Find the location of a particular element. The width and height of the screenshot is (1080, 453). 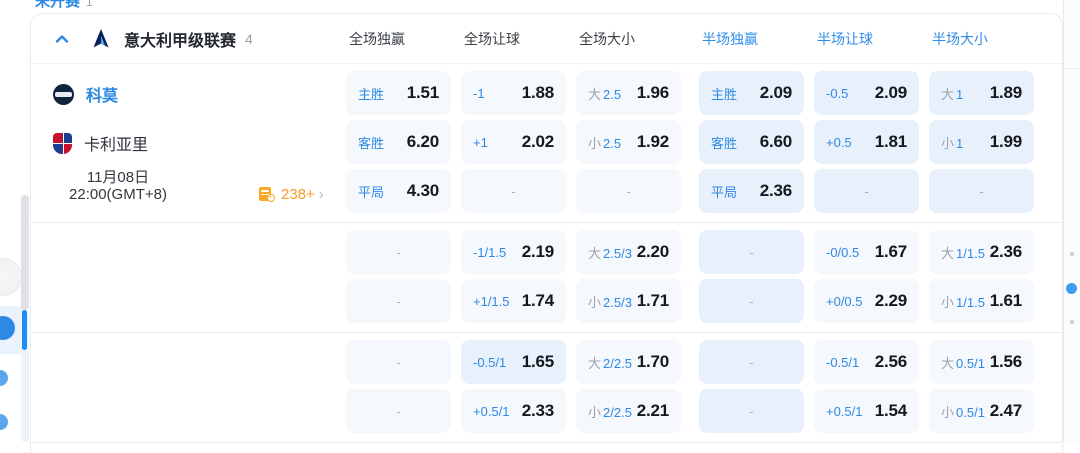

col-header-ht-handicap: 半场让球 is located at coordinates (845, 38).